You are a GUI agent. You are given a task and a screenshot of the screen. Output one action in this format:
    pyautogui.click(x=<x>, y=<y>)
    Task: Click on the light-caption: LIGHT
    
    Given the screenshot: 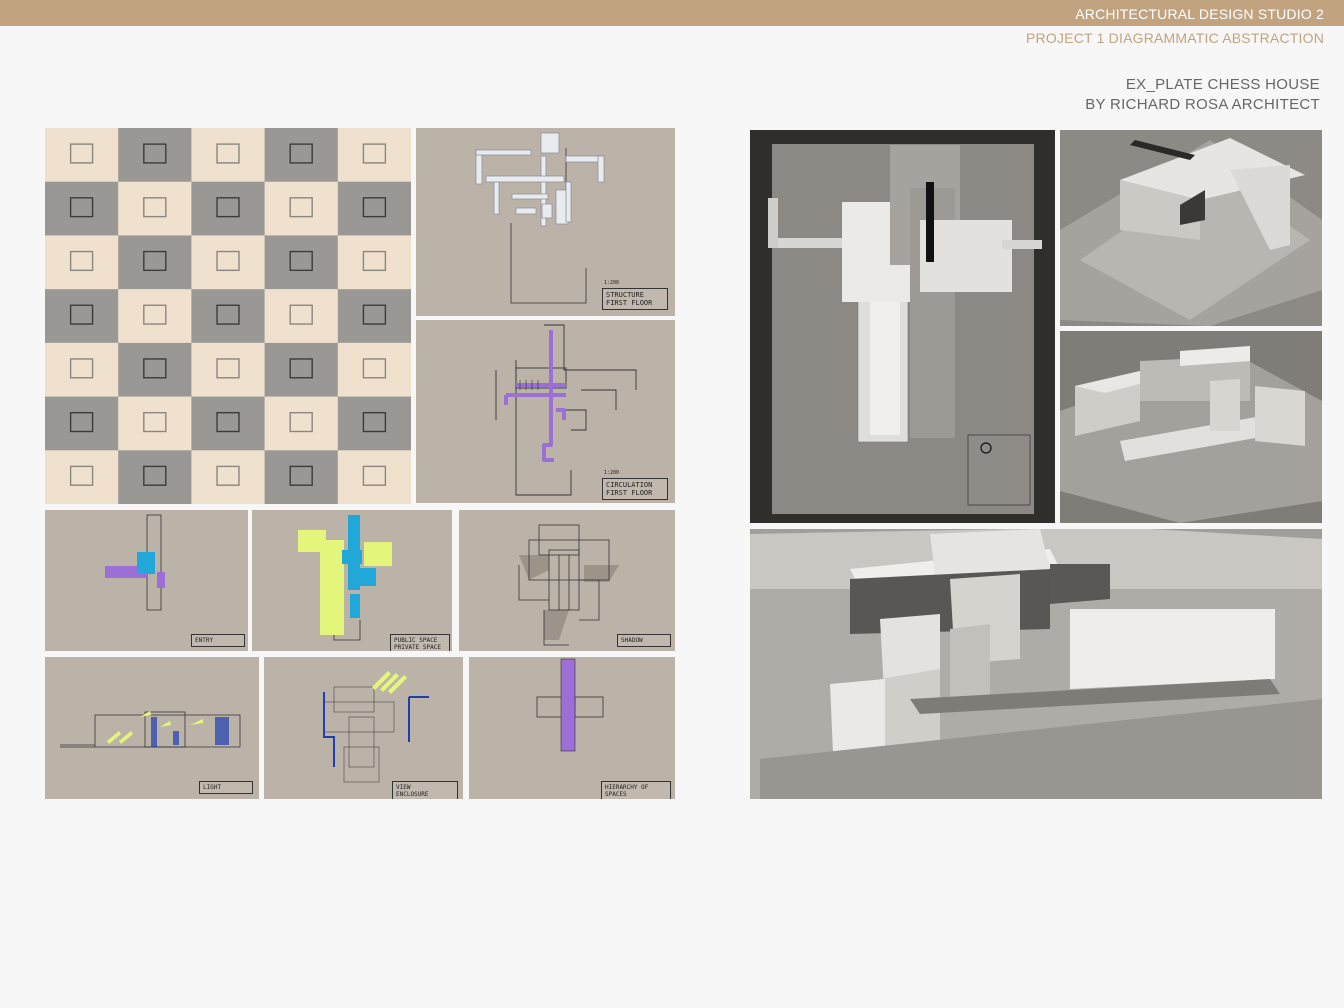 What is the action you would take?
    pyautogui.click(x=226, y=787)
    